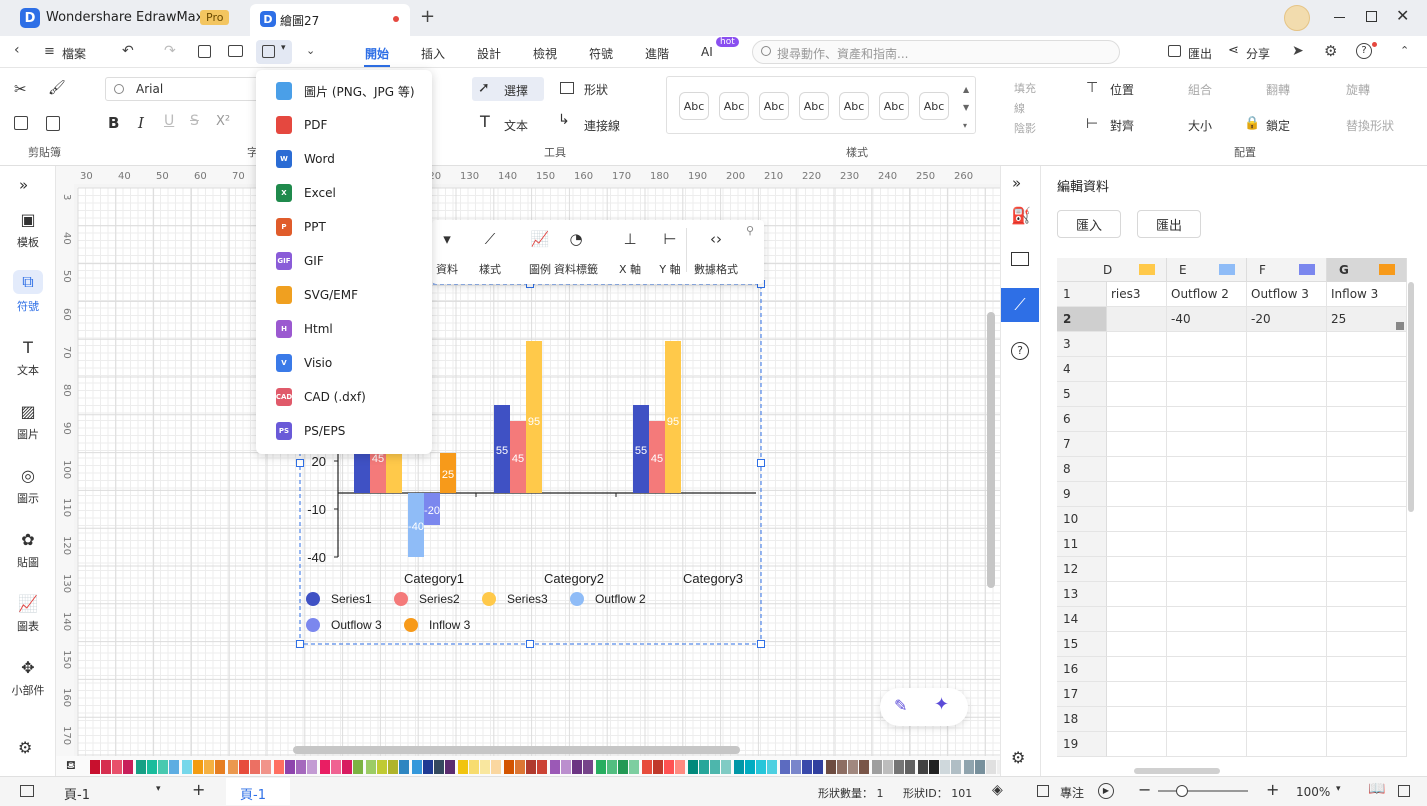 The width and height of the screenshot is (1427, 806). I want to click on underline-icon: U, so click(169, 121).